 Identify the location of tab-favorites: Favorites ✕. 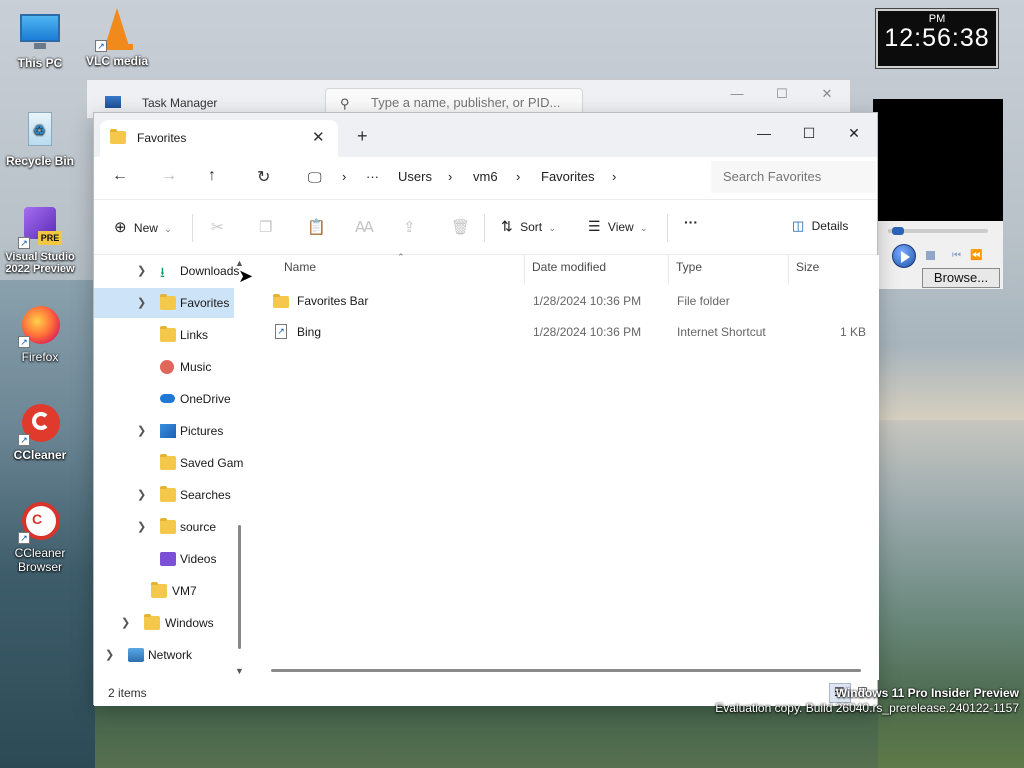
(219, 138).